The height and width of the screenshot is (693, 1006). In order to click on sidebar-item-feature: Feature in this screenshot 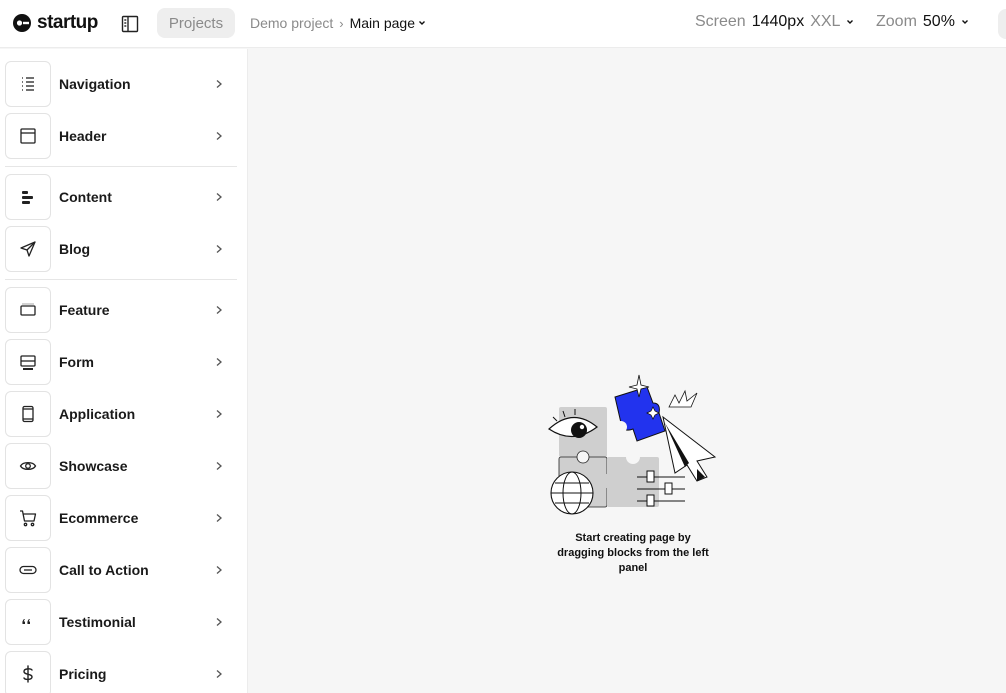, I will do `click(121, 310)`.